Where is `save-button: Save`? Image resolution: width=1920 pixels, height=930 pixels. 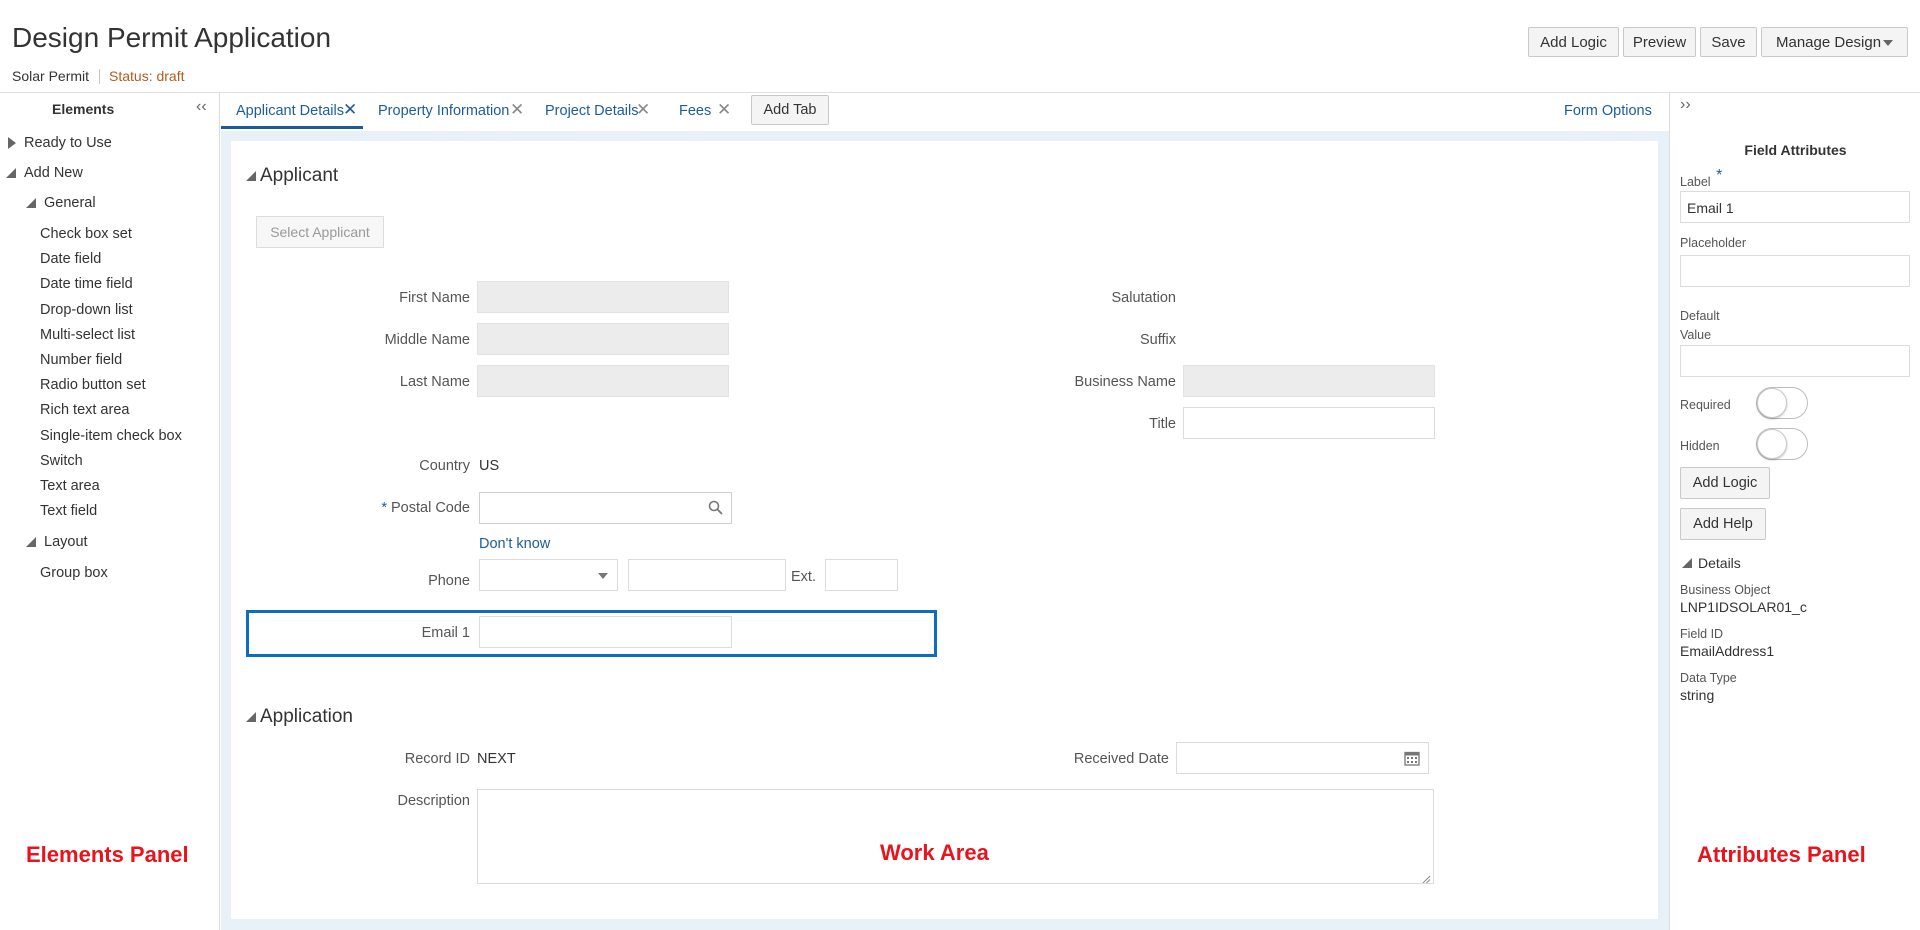
save-button: Save is located at coordinates (1728, 42).